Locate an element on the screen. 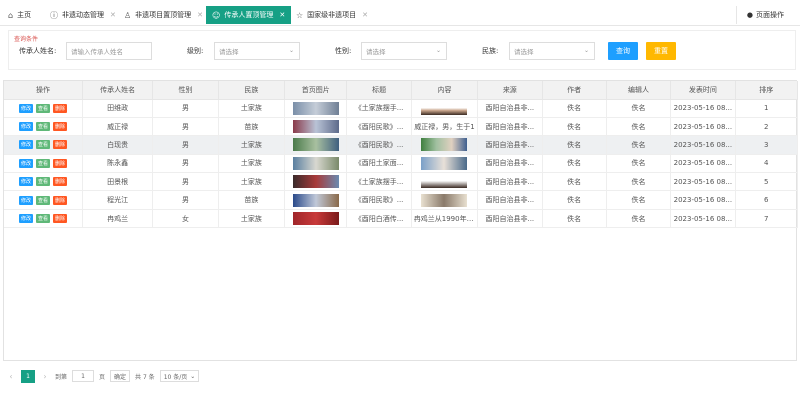 This screenshot has width=800, height=400. reset-button: 重置 is located at coordinates (661, 51).